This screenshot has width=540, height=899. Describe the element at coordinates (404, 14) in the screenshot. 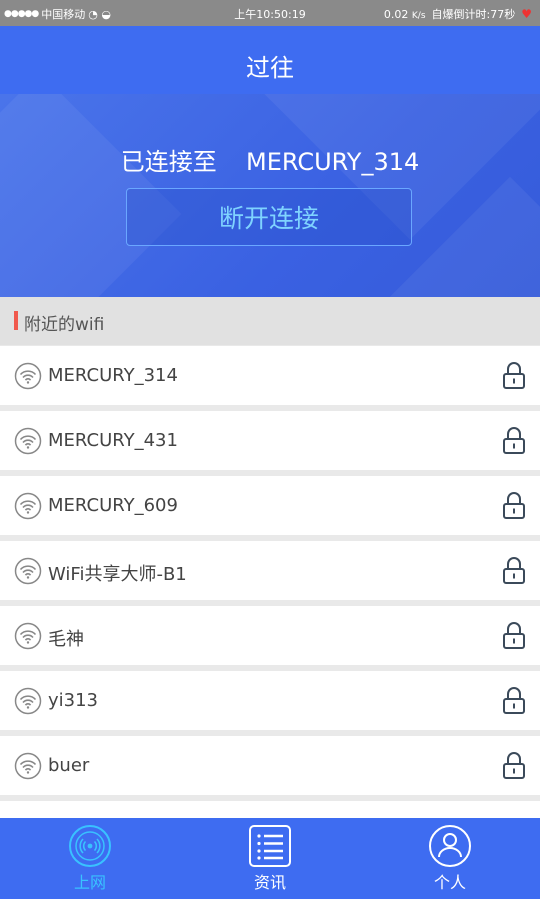

I see `network-speed: 0.02 K/s` at that location.